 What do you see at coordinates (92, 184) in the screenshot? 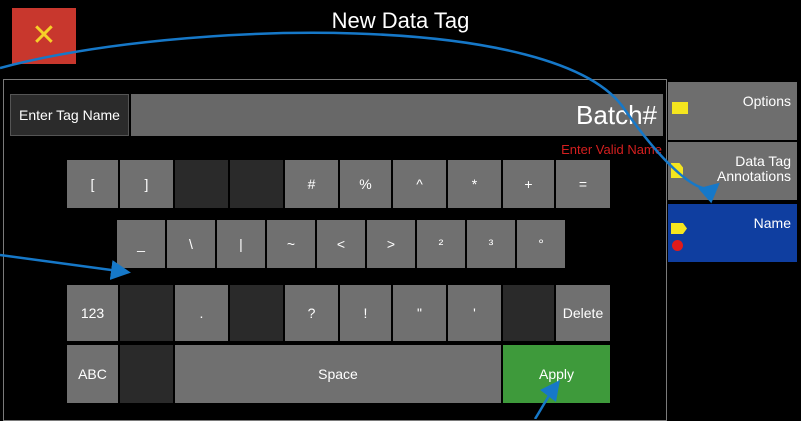
I see `key-open-bracket: [` at bounding box center [92, 184].